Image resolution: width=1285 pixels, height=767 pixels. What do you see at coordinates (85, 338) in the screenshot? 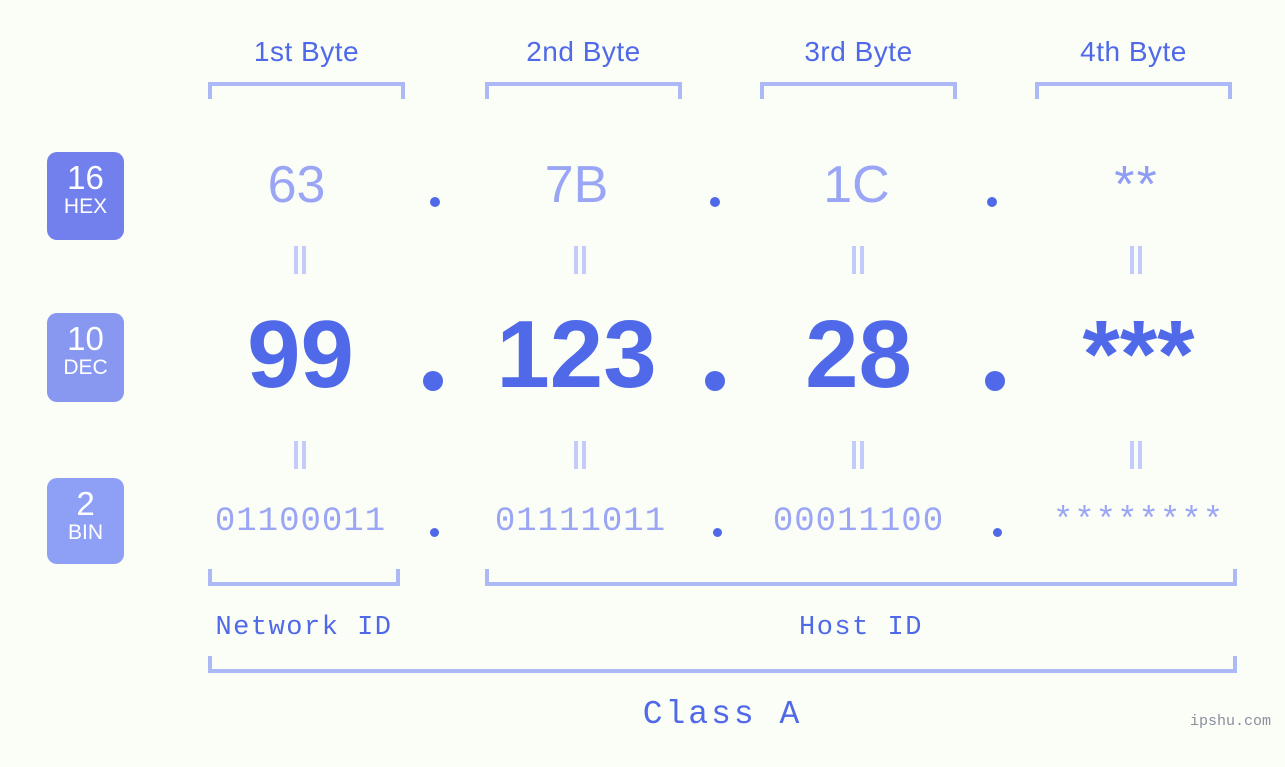
I see `base-badge-dec-number: 10` at bounding box center [85, 338].